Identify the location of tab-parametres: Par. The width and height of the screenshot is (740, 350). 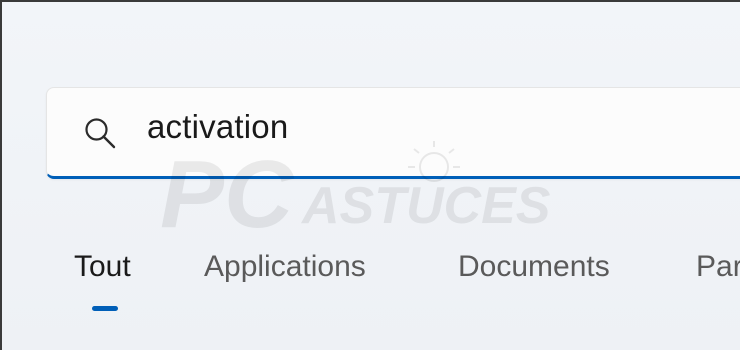
(718, 267).